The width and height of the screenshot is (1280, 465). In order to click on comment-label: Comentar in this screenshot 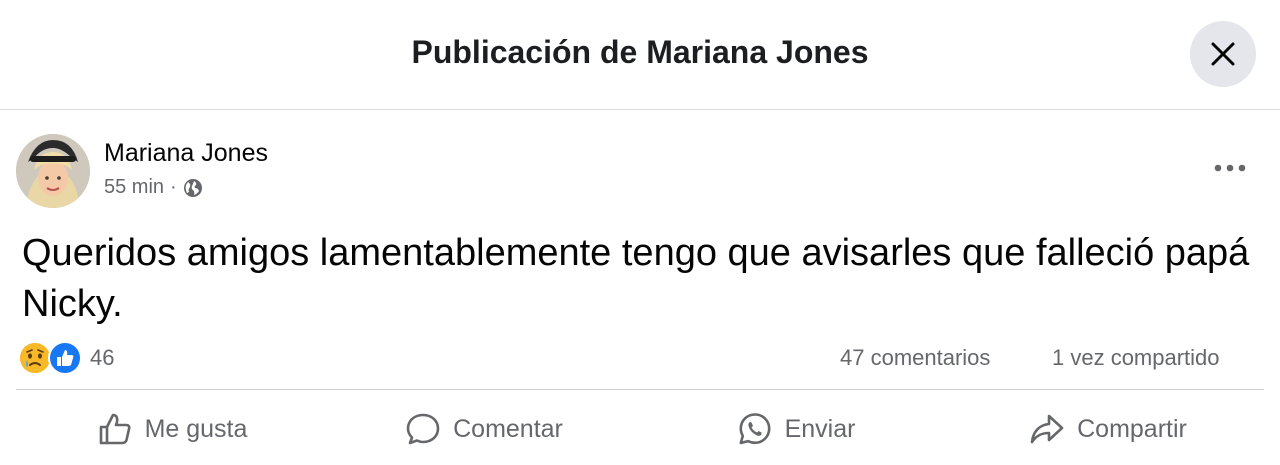, I will do `click(508, 428)`.